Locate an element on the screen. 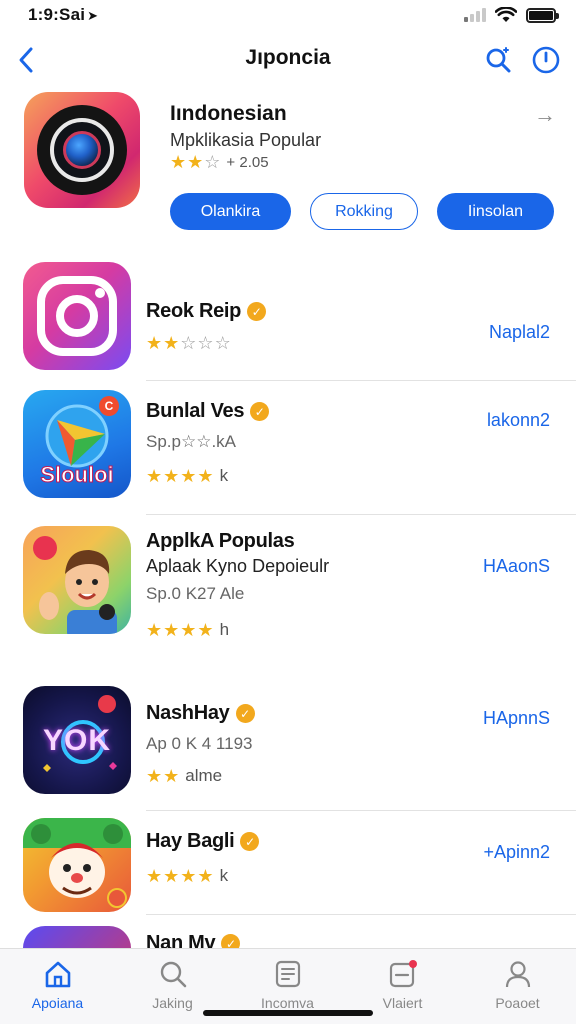 The height and width of the screenshot is (1024, 576). nav-bar: Jıponcia is located at coordinates (288, 60).